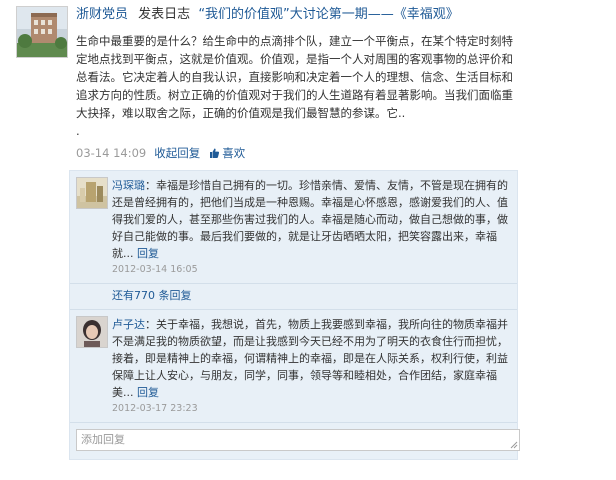  I want to click on like-button: 喜欢, so click(226, 153).